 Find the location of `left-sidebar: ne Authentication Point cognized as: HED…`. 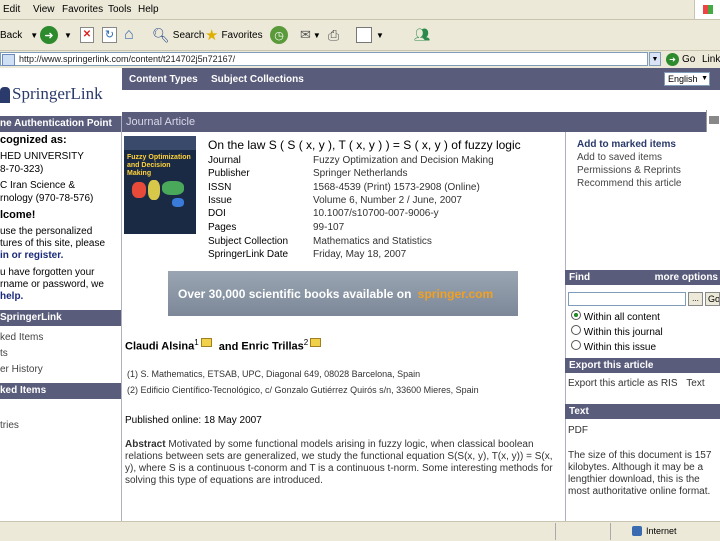

left-sidebar: ne Authentication Point cognized as: HED… is located at coordinates (61, 319).